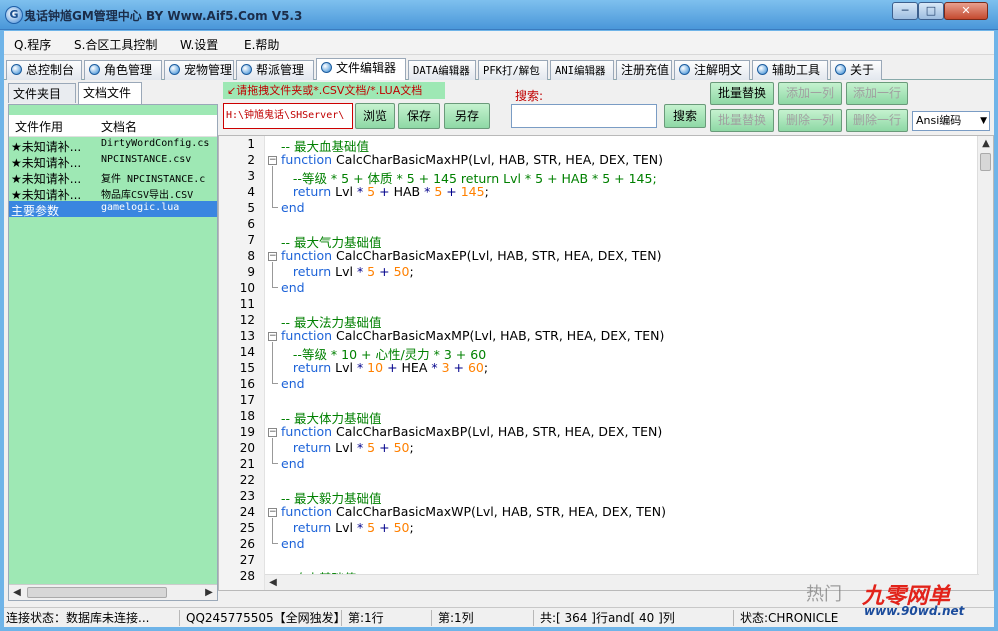 The image size is (998, 631). What do you see at coordinates (110, 93) in the screenshot?
I see `subtab-documents: 文档文件` at bounding box center [110, 93].